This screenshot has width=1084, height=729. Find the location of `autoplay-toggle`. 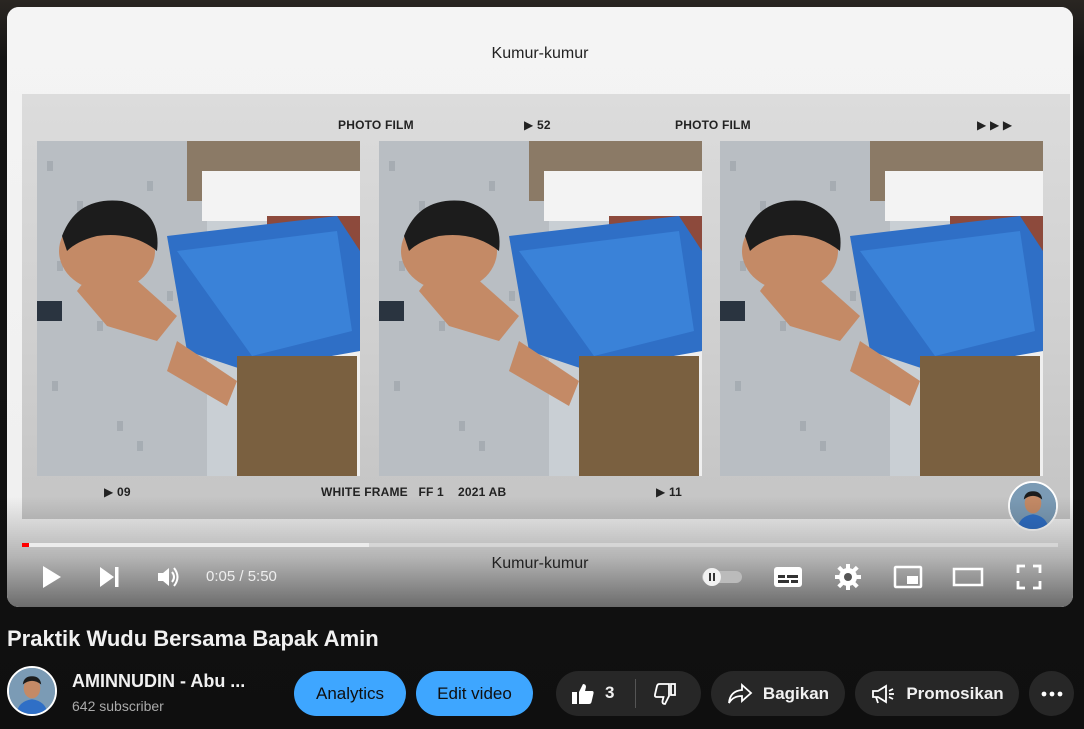

autoplay-toggle is located at coordinates (722, 577).